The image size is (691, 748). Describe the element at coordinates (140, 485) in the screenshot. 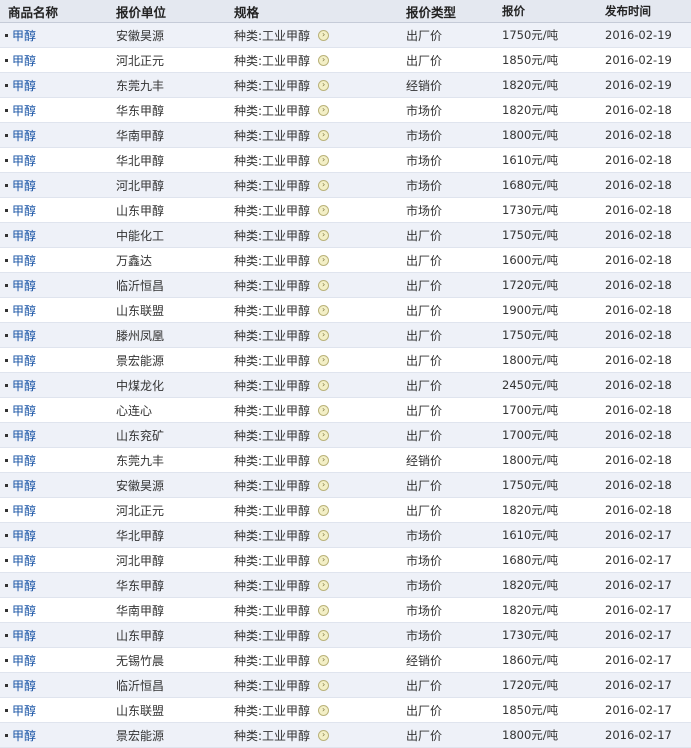

I see `quote-unit-cell: 安徽昊源` at that location.